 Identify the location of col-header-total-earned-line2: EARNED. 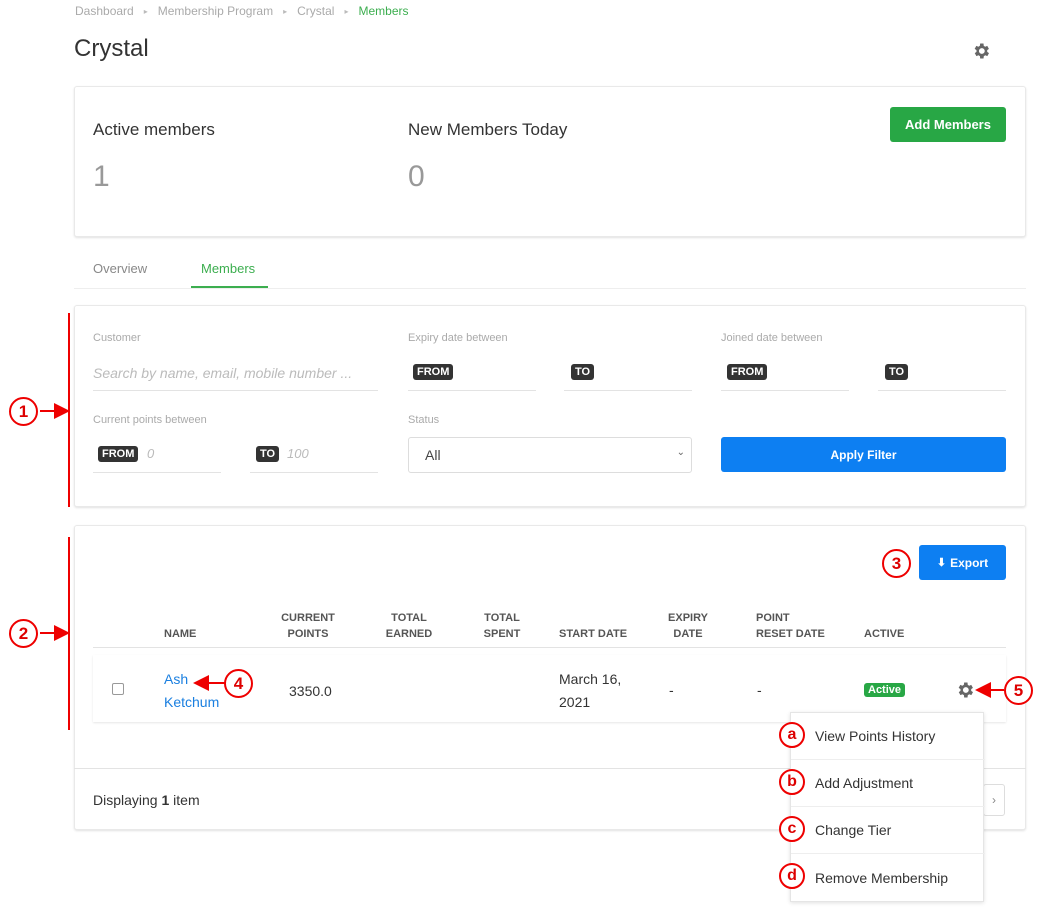
(409, 634).